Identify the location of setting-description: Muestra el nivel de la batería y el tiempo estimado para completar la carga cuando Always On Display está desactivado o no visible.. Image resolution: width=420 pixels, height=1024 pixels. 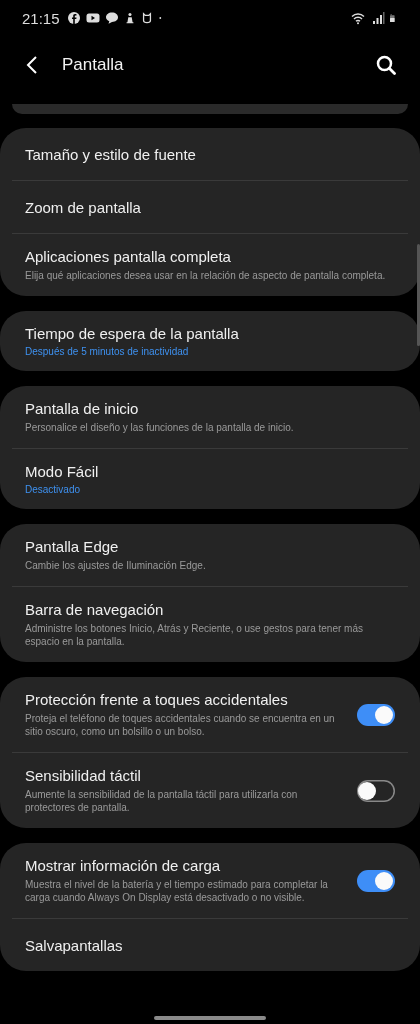
(177, 891).